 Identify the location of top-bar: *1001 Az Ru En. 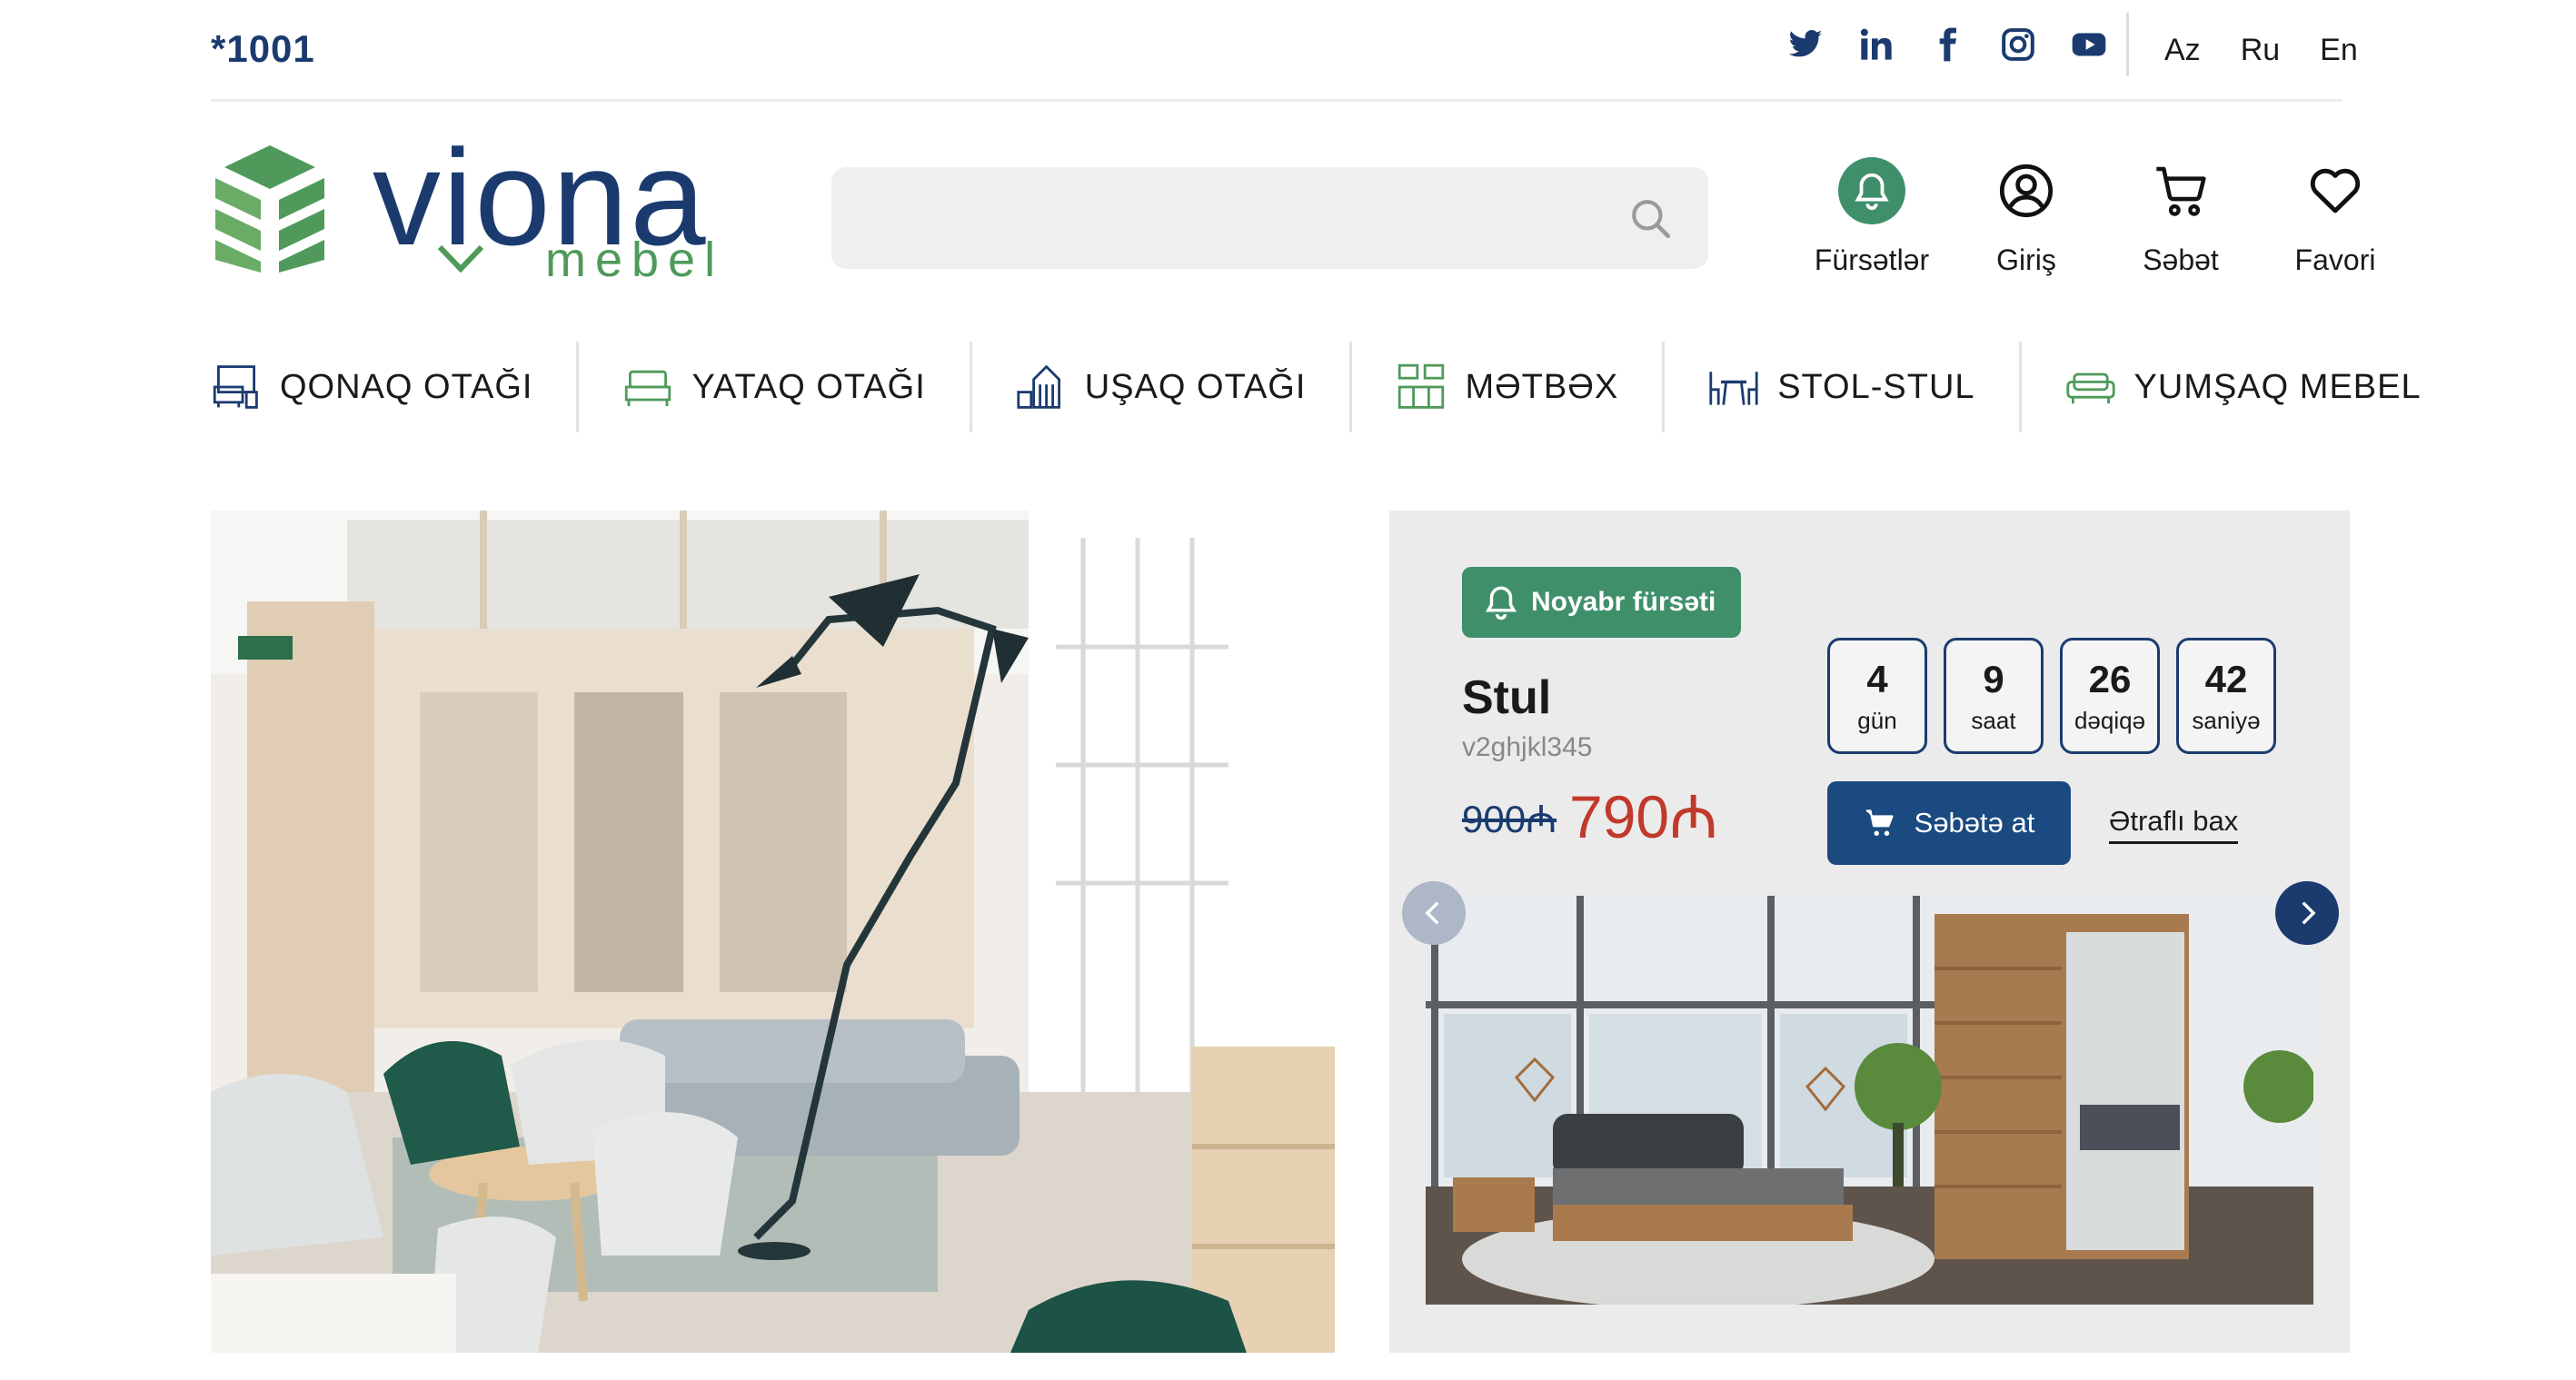
(1284, 51).